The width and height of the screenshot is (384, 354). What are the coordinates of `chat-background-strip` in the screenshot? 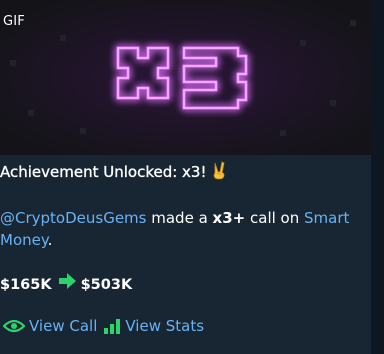 It's located at (377, 177).